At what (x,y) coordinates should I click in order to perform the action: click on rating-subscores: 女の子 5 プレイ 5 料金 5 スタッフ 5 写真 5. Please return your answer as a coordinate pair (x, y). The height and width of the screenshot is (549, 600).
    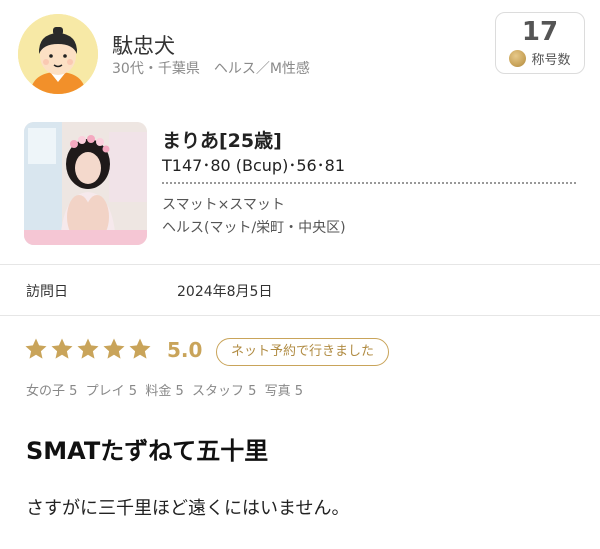
    Looking at the image, I should click on (165, 391).